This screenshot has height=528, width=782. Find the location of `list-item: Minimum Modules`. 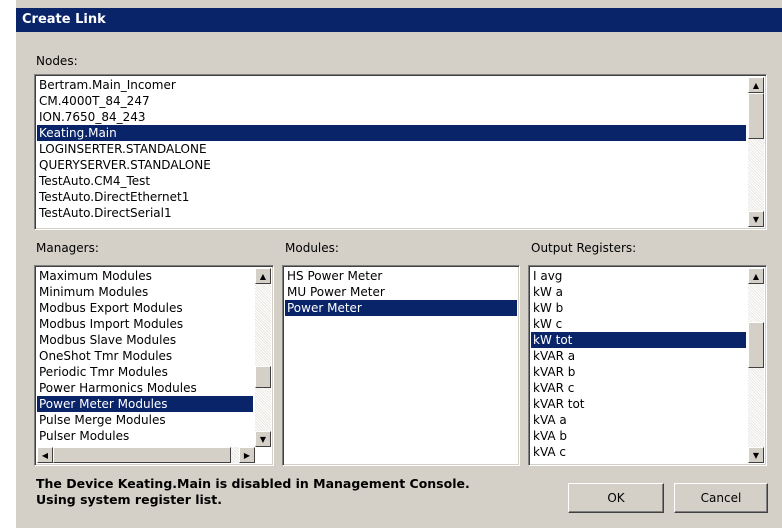

list-item: Minimum Modules is located at coordinates (145, 292).